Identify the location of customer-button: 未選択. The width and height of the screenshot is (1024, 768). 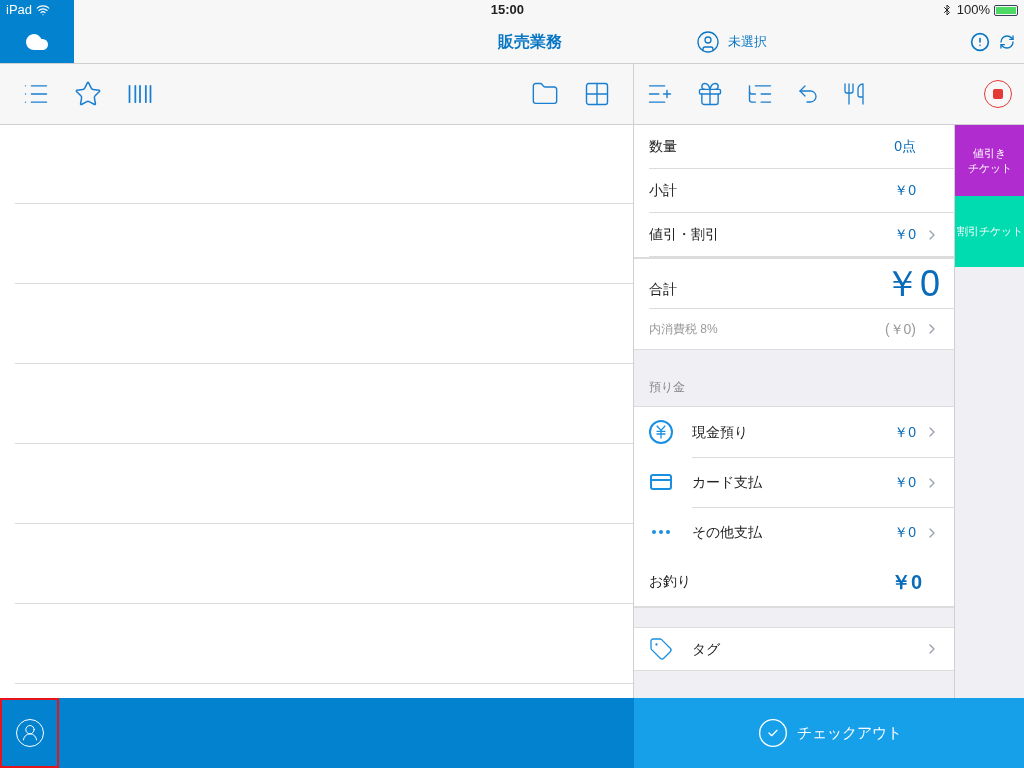
(731, 41).